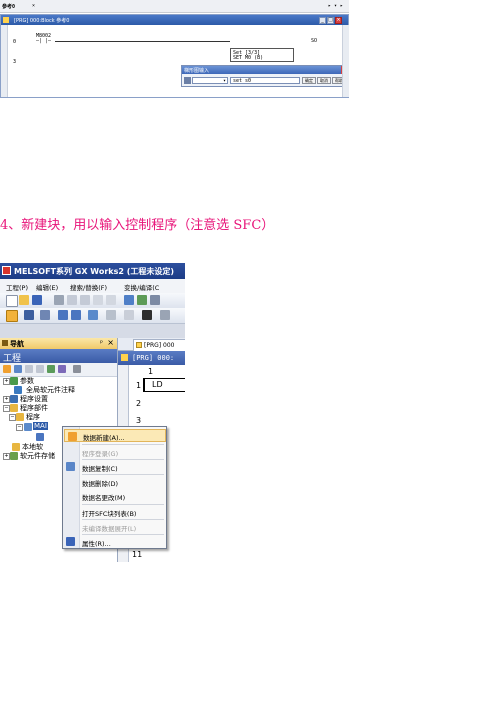  What do you see at coordinates (224, 81) in the screenshot?
I see `chevron-down-icon: ▾` at bounding box center [224, 81].